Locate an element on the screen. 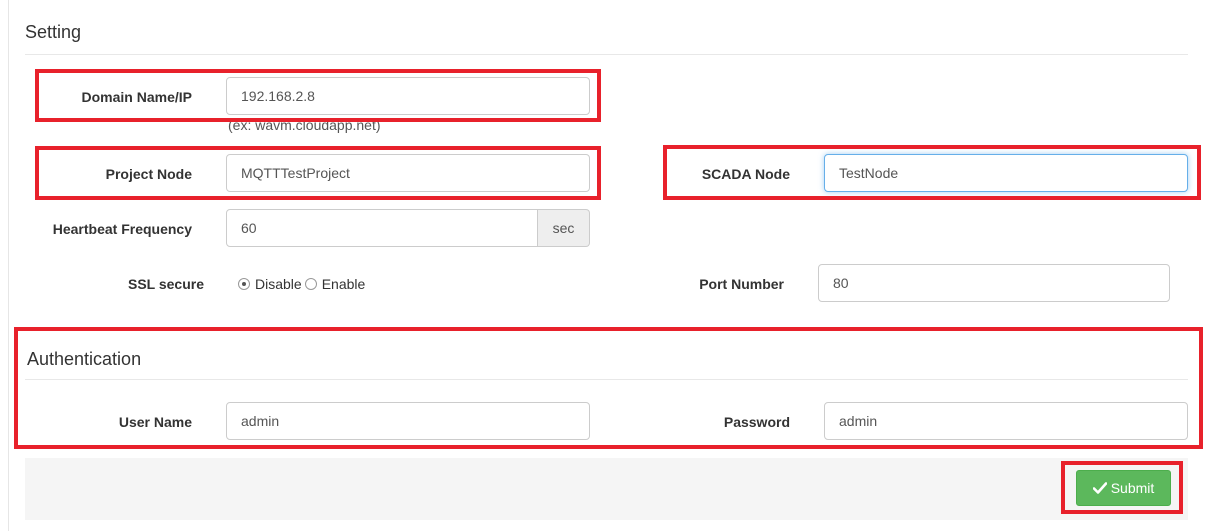  port-input: 80 is located at coordinates (994, 283).